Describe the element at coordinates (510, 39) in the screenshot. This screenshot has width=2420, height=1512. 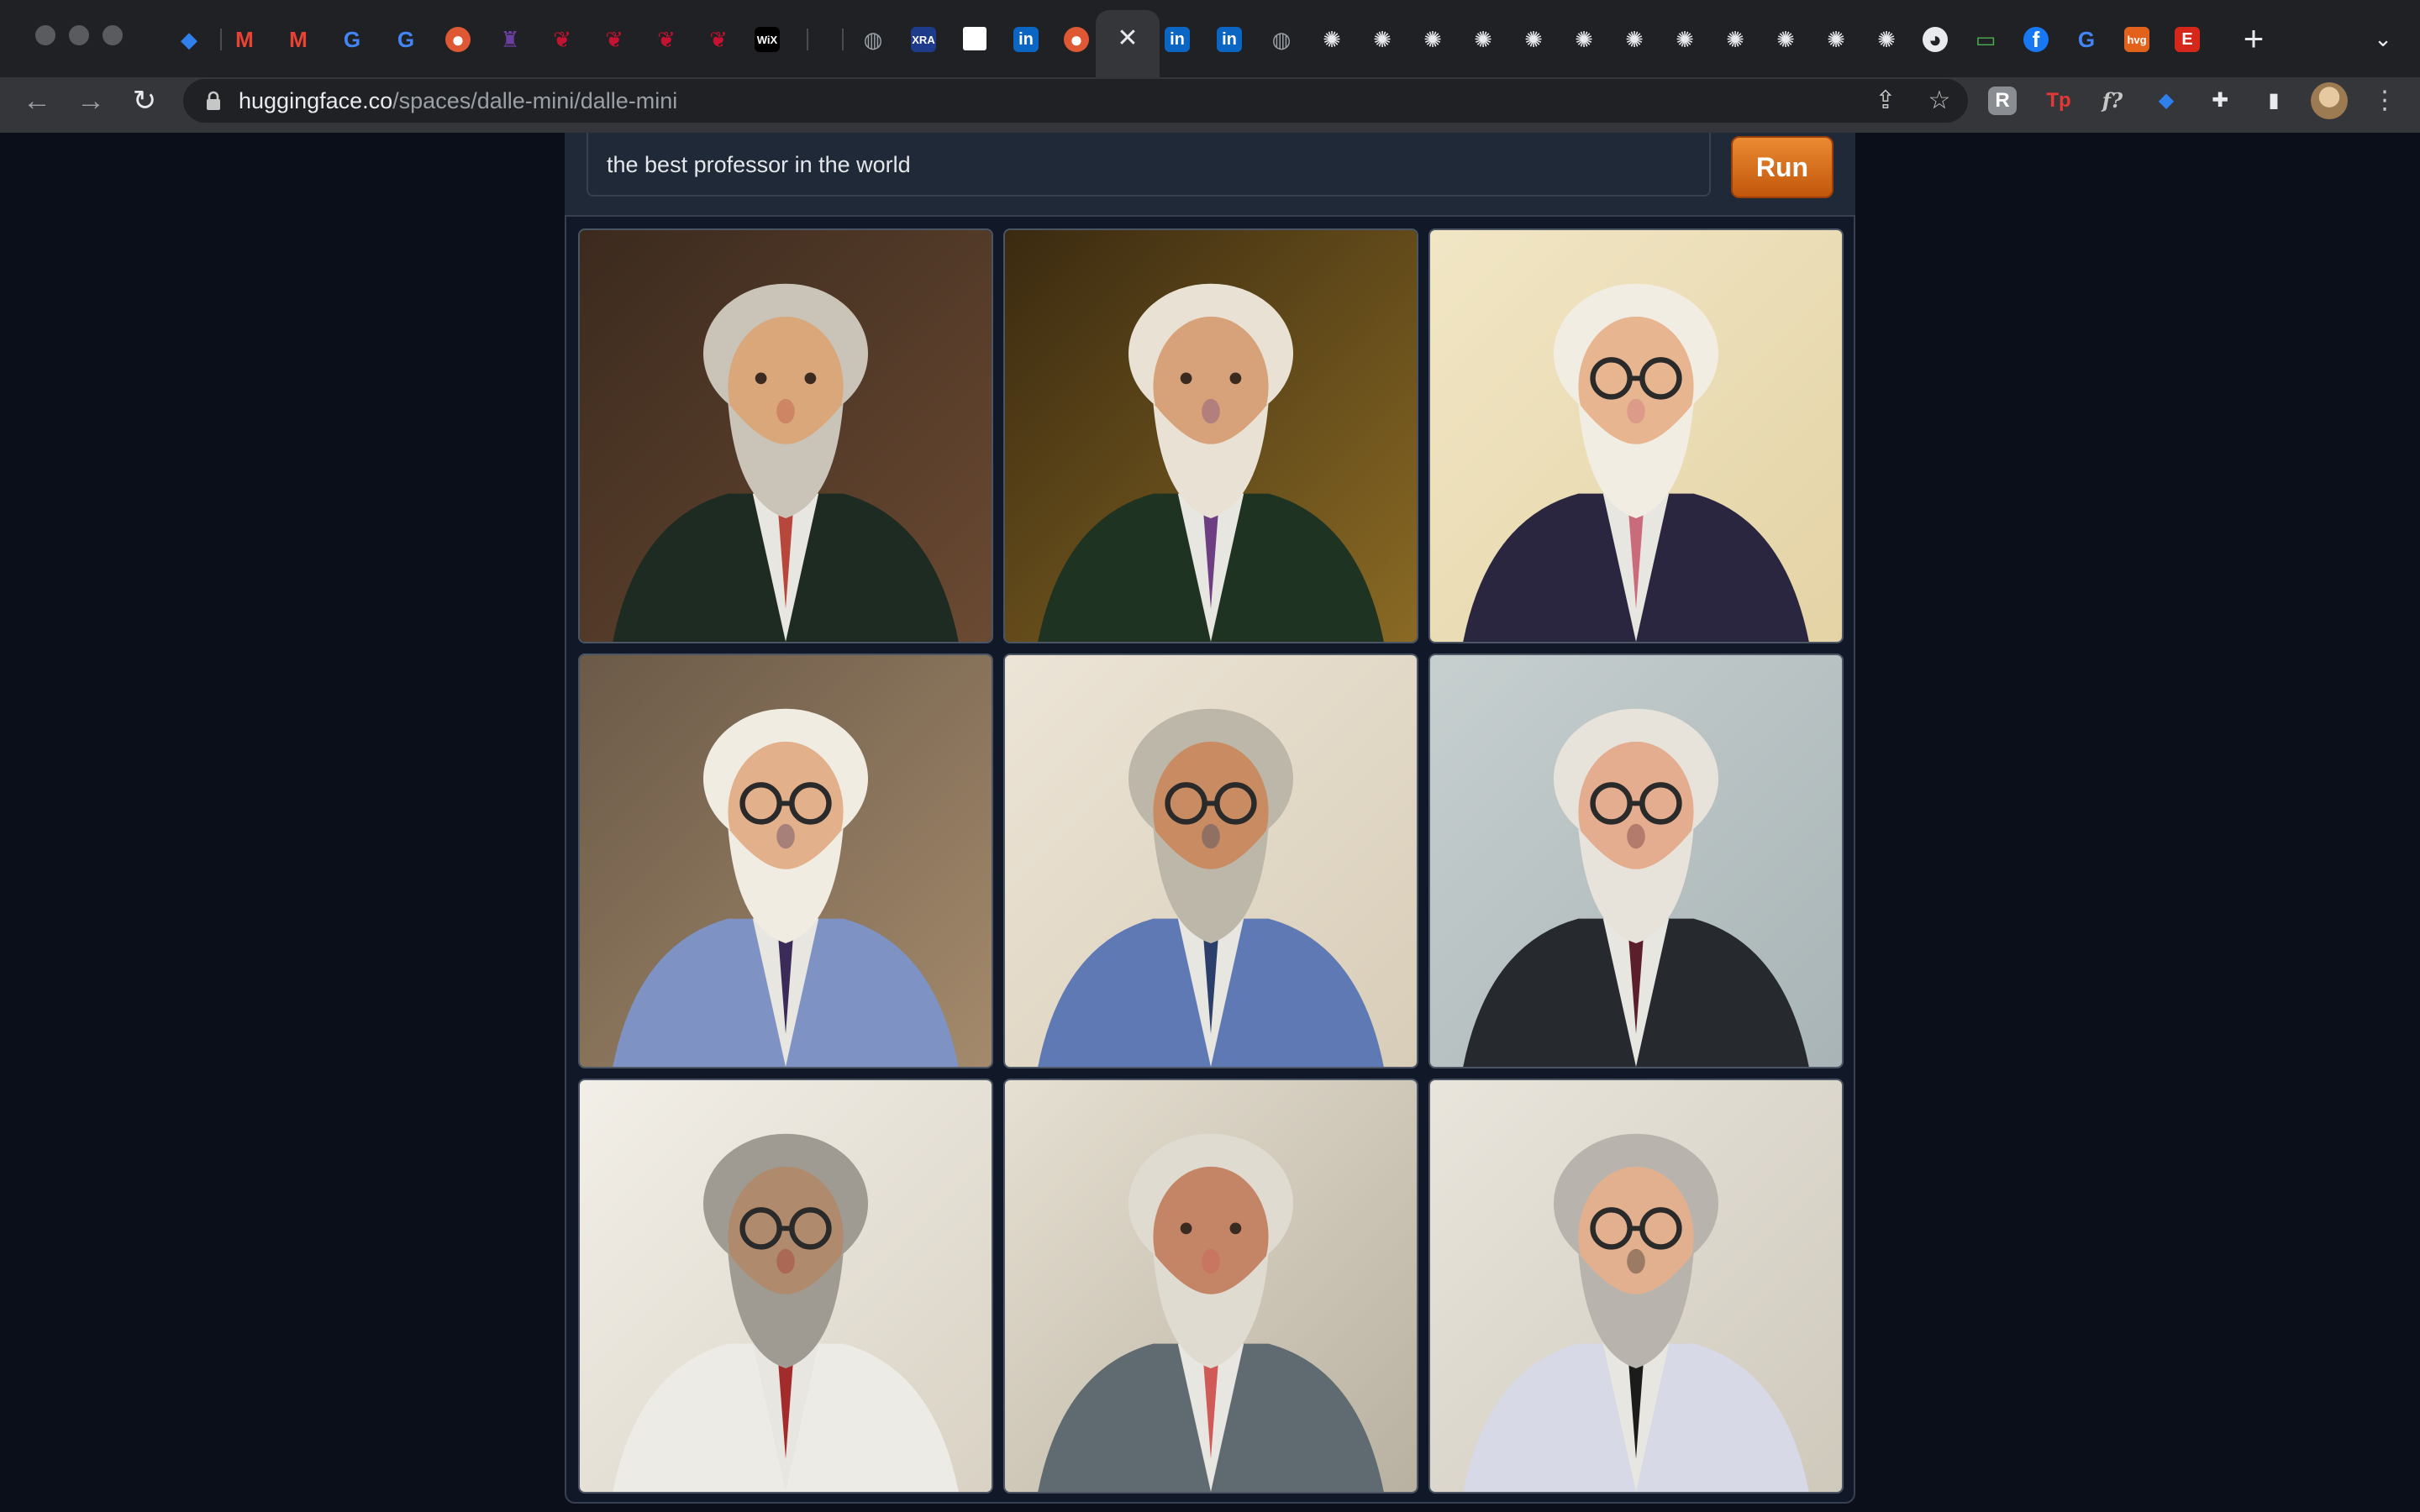
I see `cmu-icon: ♜` at that location.